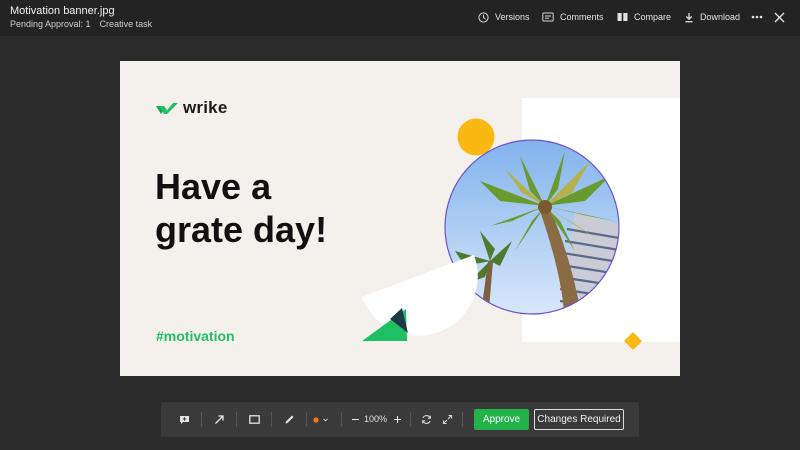  I want to click on comments-button: Comments, so click(573, 17).